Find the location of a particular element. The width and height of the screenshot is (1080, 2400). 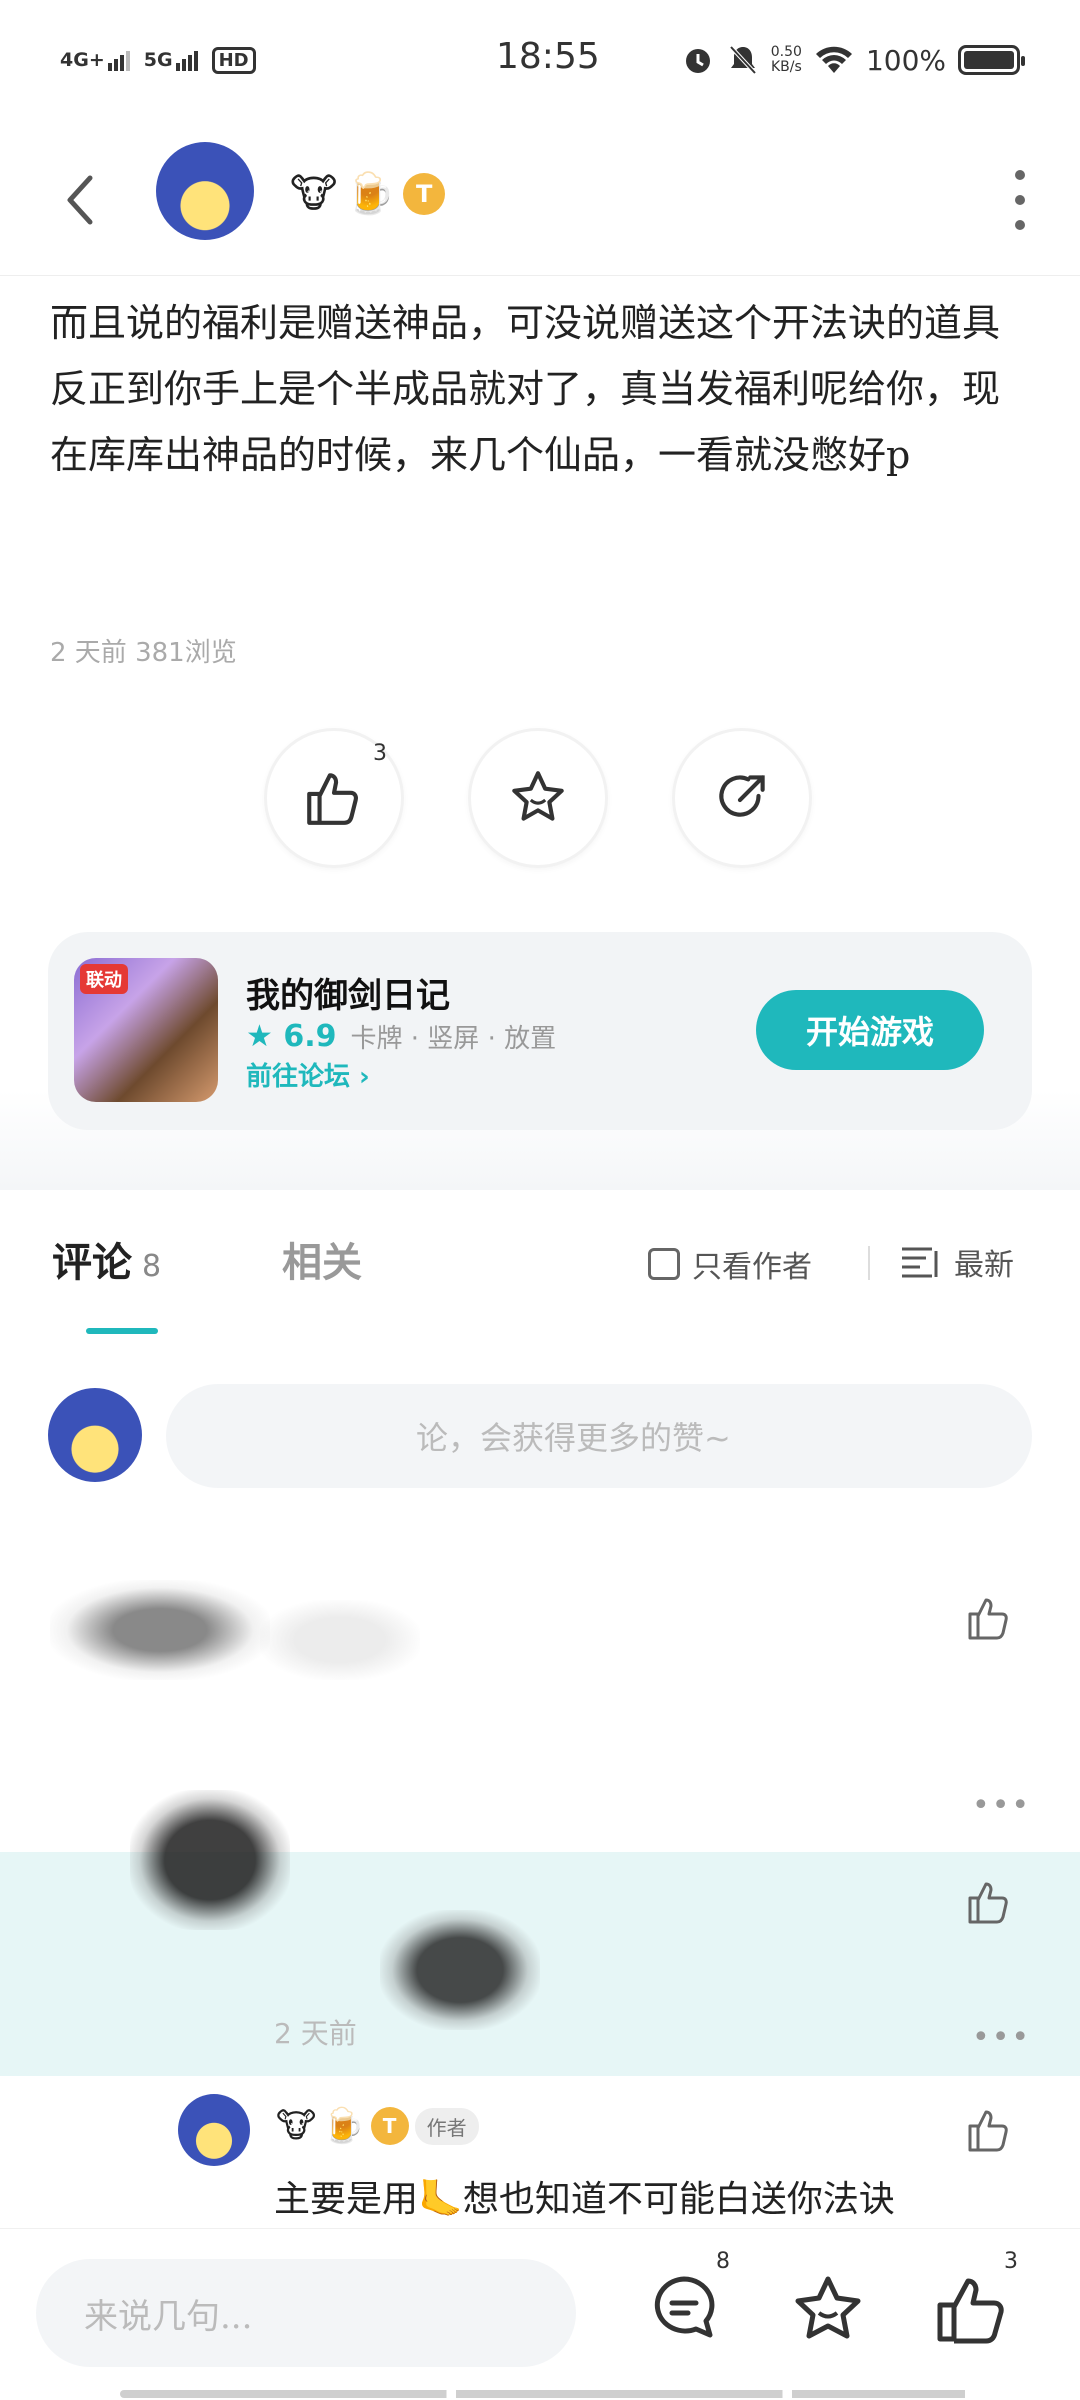

author-tag: 作者 is located at coordinates (446, 2126).